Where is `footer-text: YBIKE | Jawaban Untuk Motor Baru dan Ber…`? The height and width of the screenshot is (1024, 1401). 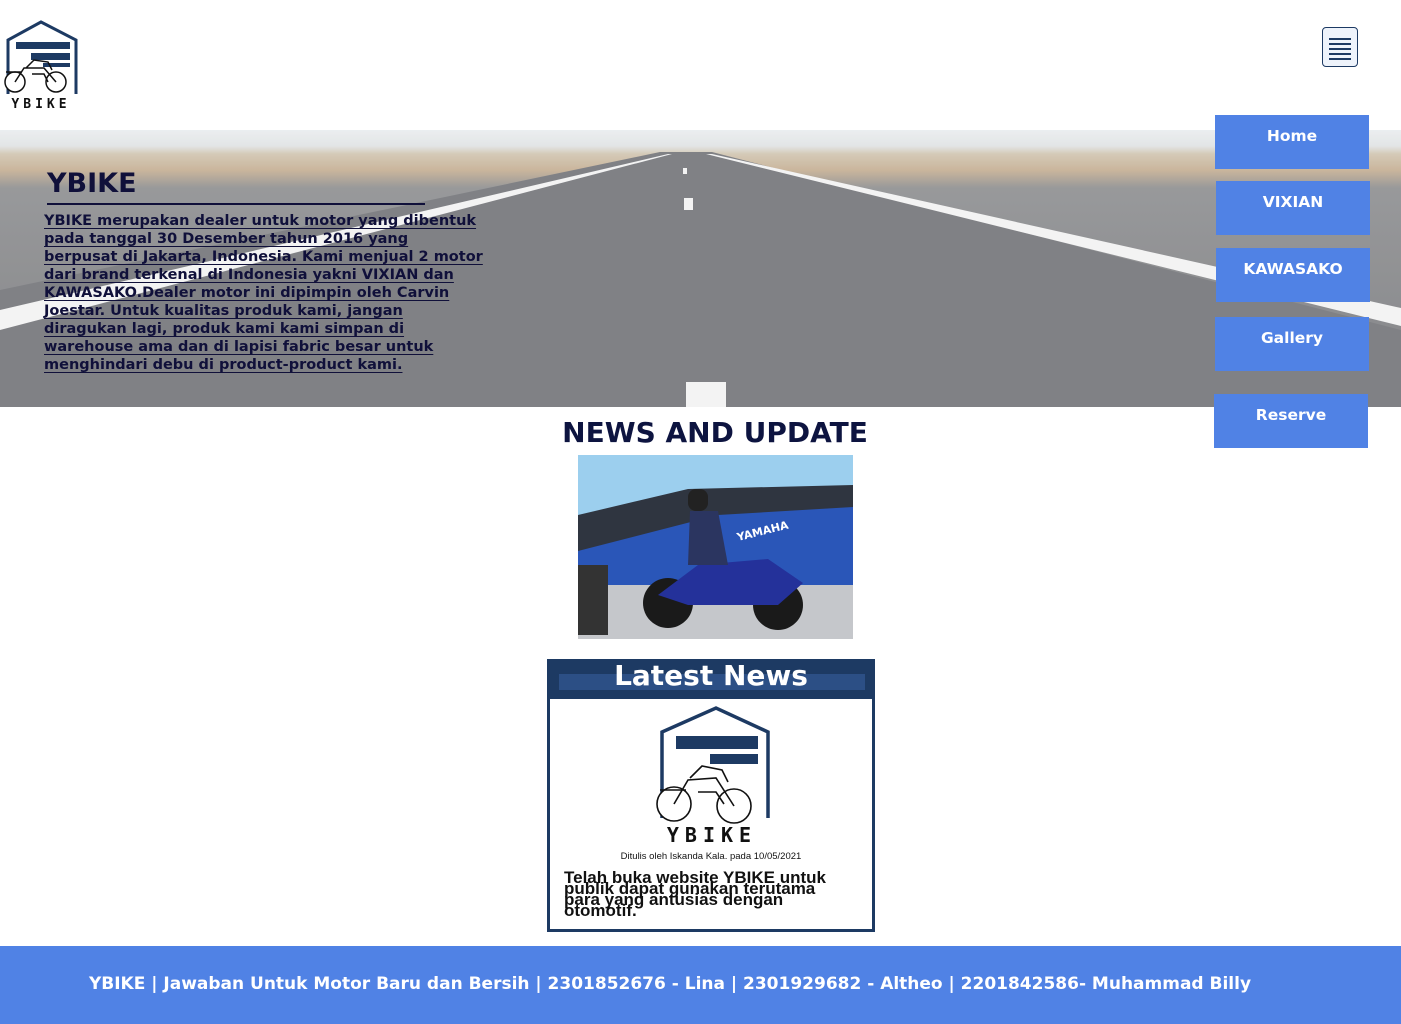 footer-text: YBIKE | Jawaban Untuk Motor Baru dan Ber… is located at coordinates (670, 984).